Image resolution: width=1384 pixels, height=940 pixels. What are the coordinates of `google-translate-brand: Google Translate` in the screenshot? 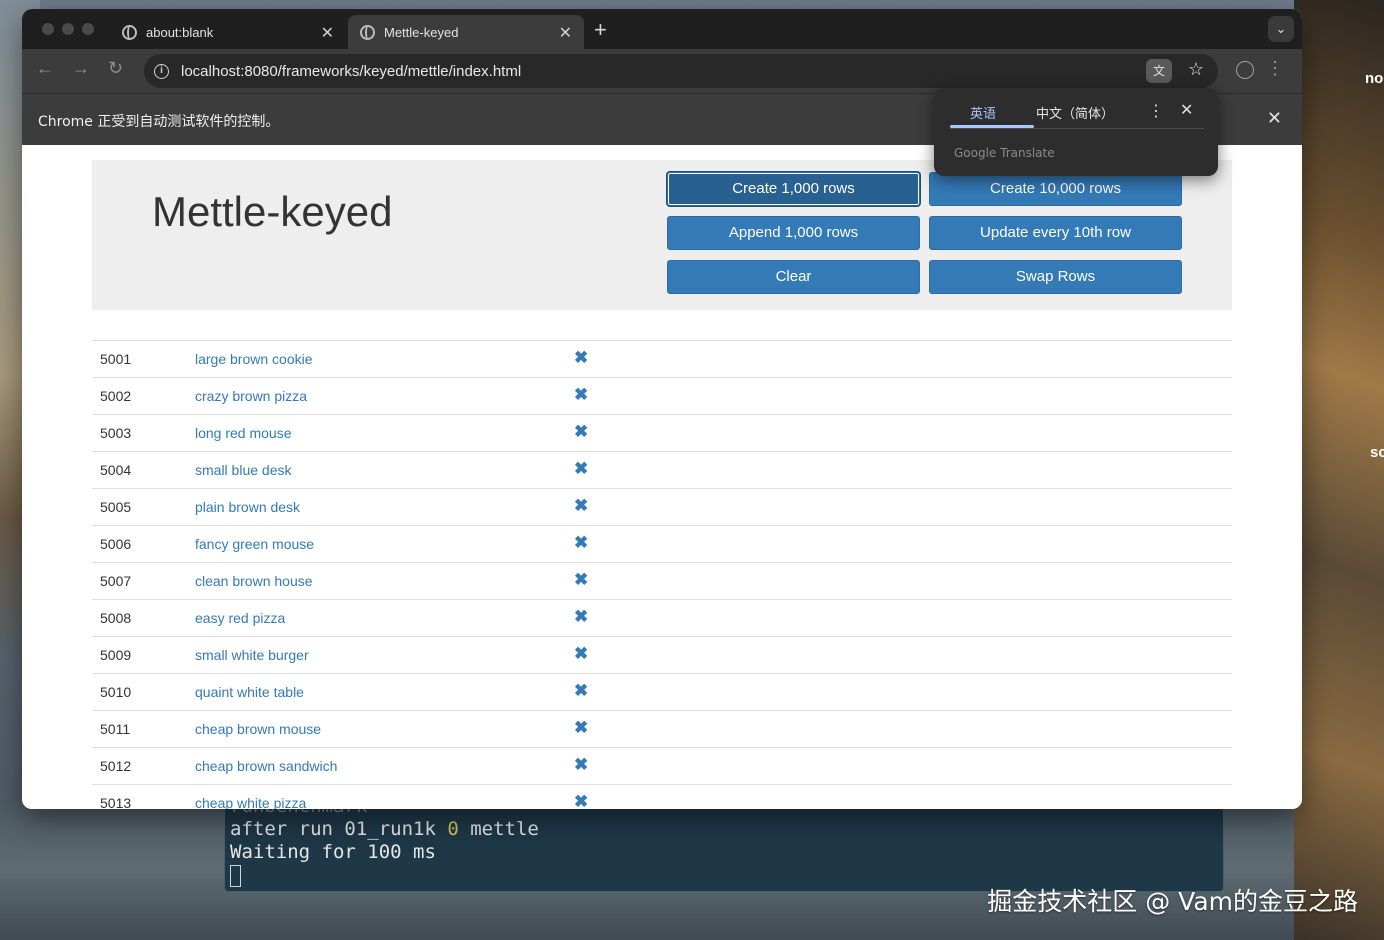 It's located at (1004, 153).